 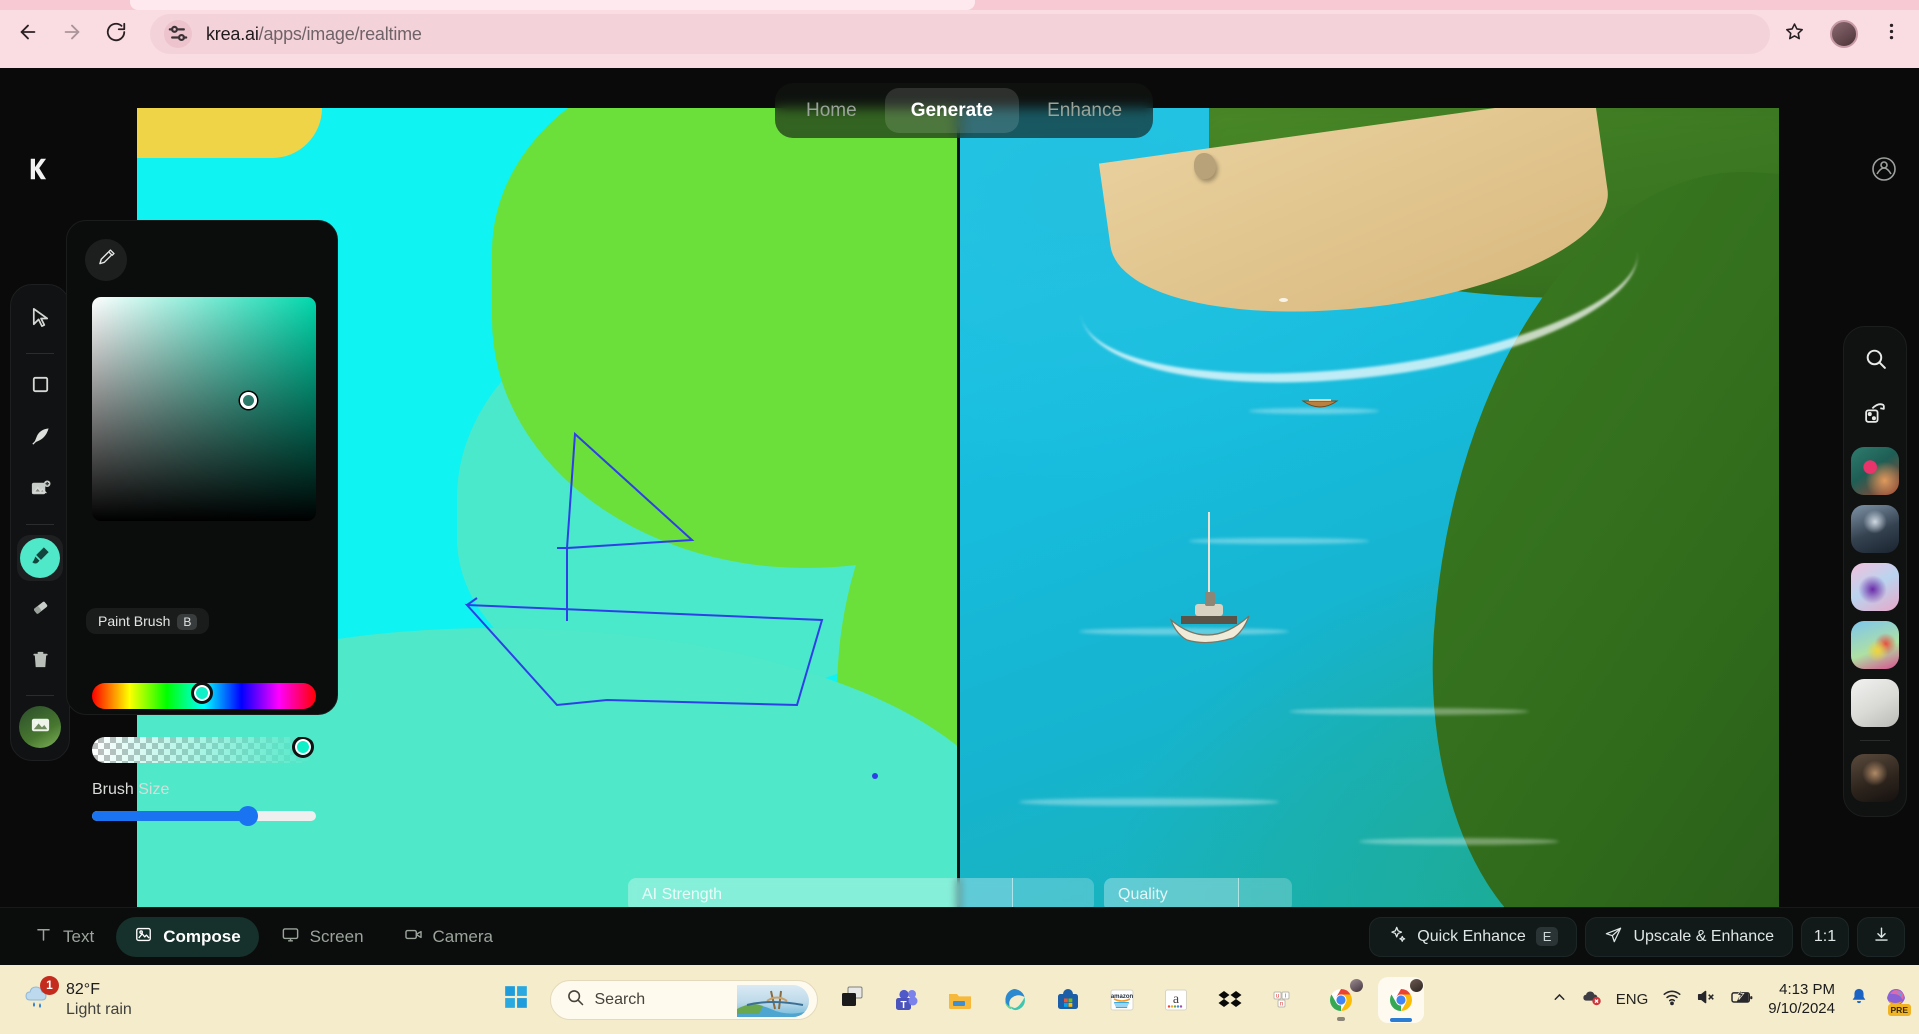 I want to click on image-thumbnail-icon, so click(x=40, y=727).